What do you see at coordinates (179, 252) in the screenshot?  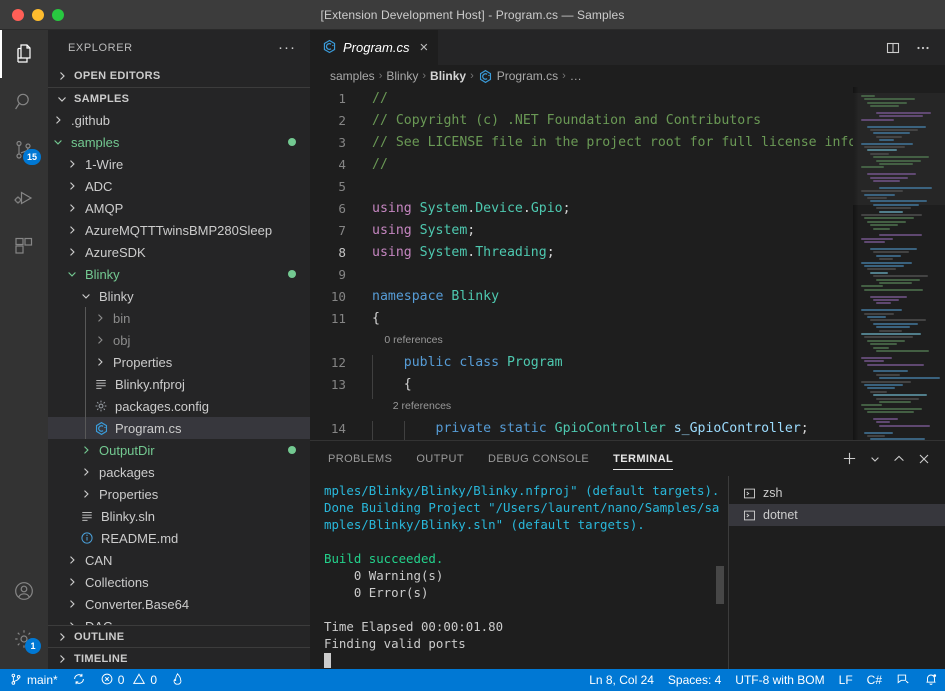 I see `tree-folder-row: AzureSDK` at bounding box center [179, 252].